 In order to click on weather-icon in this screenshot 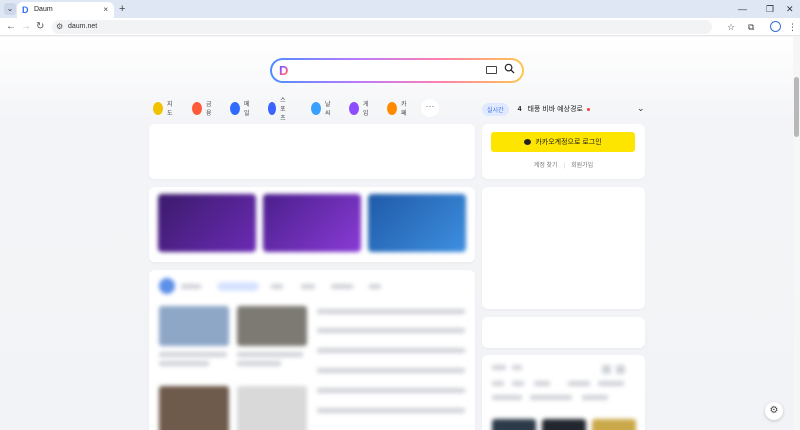, I will do `click(316, 108)`.